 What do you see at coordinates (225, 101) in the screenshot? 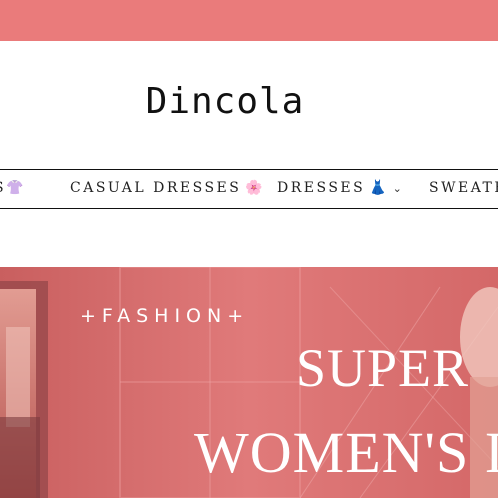
I see `site-logo: Dincola` at bounding box center [225, 101].